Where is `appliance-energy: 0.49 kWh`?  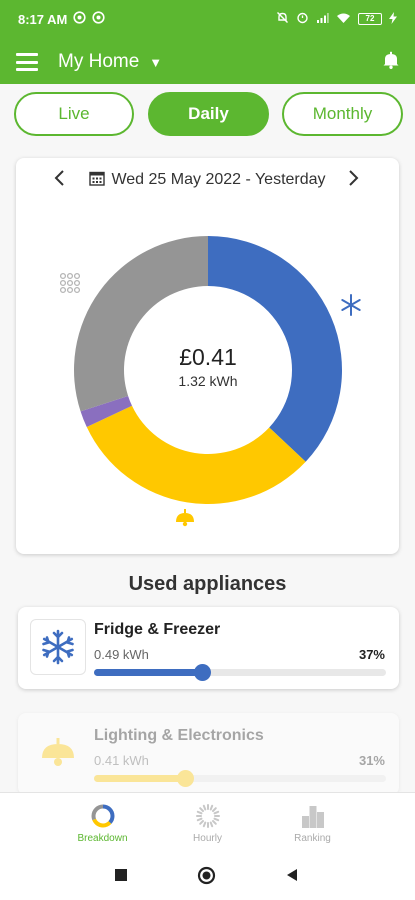
appliance-energy: 0.49 kWh is located at coordinates (121, 654).